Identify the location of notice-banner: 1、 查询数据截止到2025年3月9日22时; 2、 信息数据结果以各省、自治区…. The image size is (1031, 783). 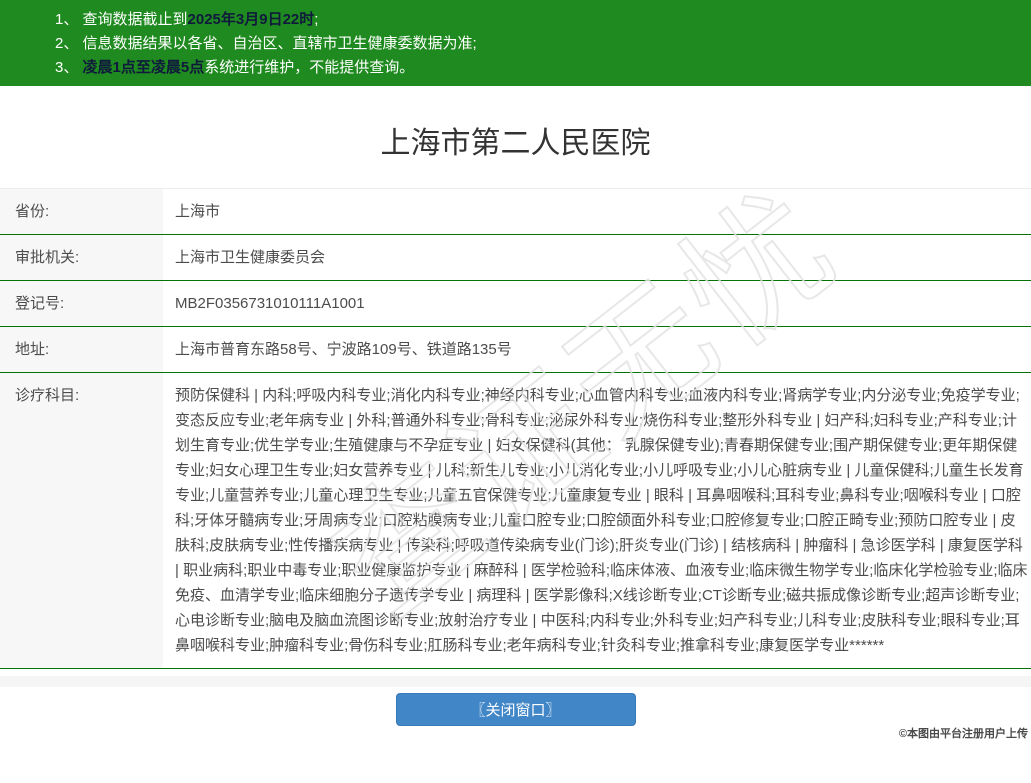
(515, 43).